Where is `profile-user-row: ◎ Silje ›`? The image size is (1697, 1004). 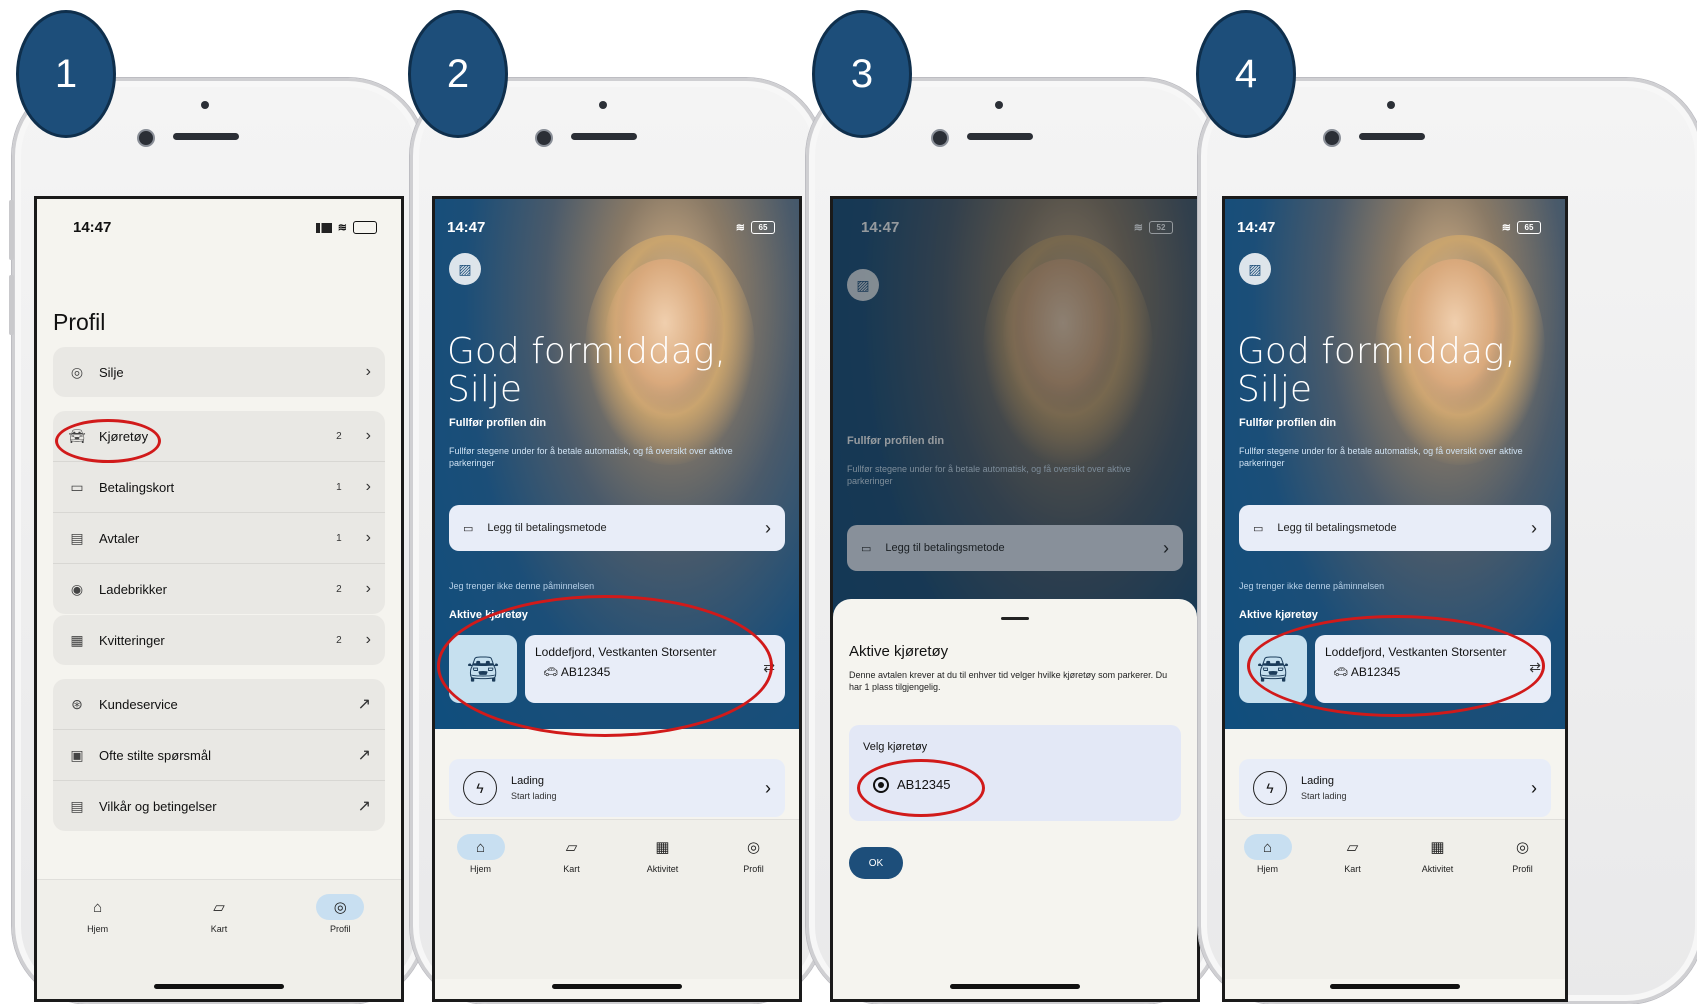 profile-user-row: ◎ Silje › is located at coordinates (219, 372).